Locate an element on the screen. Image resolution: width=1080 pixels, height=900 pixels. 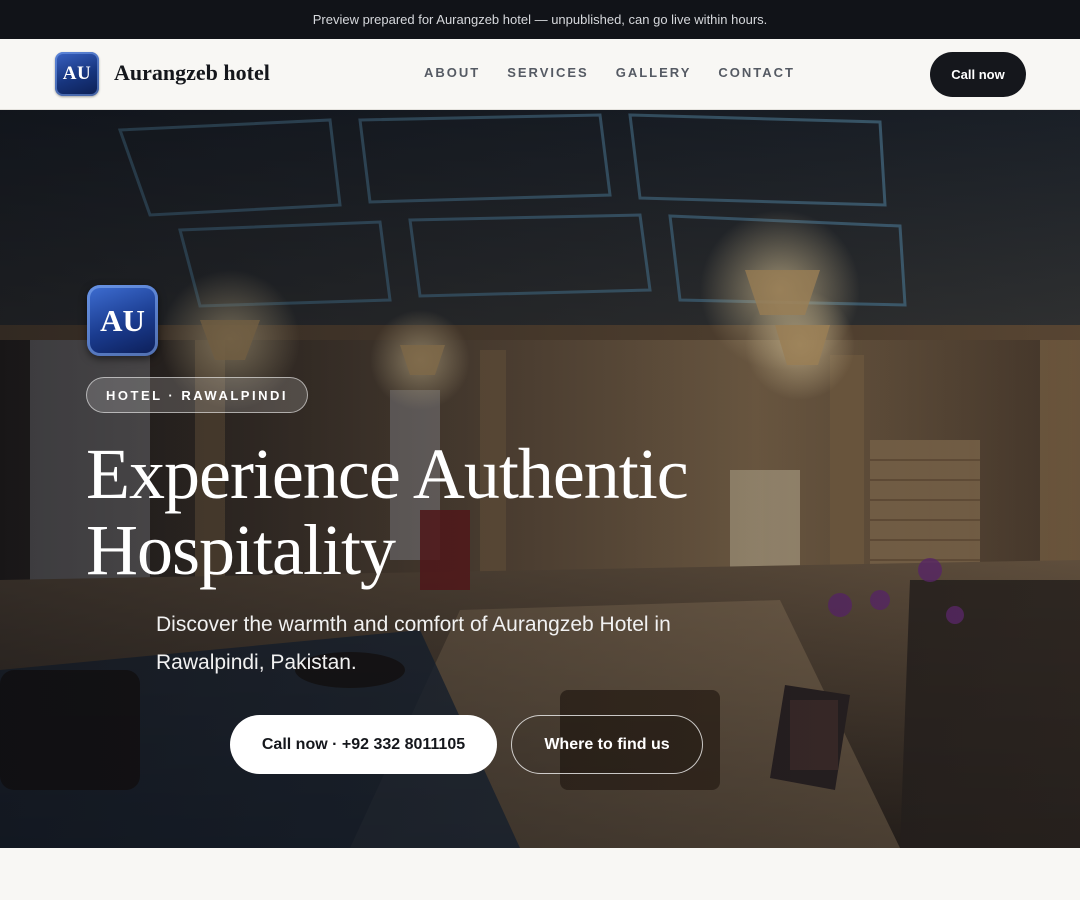
call-now-phone-button: Call now · +92 332 8011105 is located at coordinates (363, 744).